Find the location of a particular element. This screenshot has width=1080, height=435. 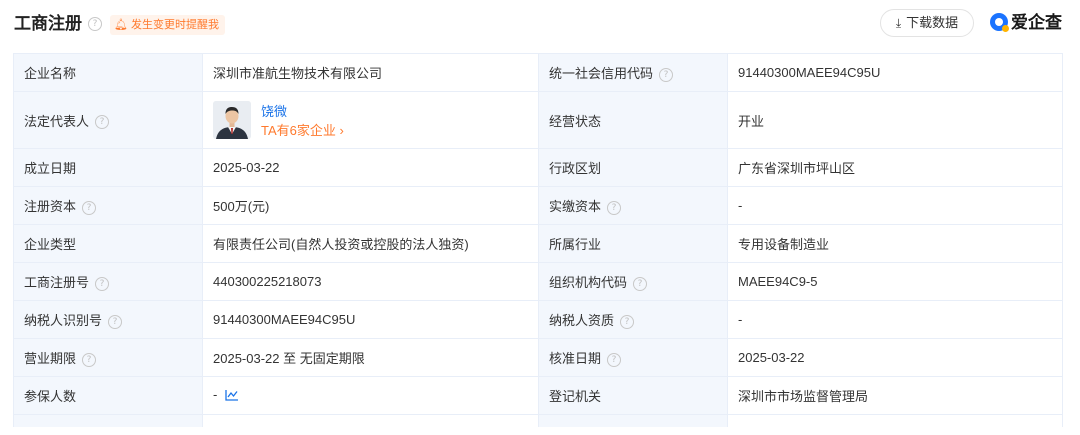

label-cell: 实缴资本? is located at coordinates (633, 205).